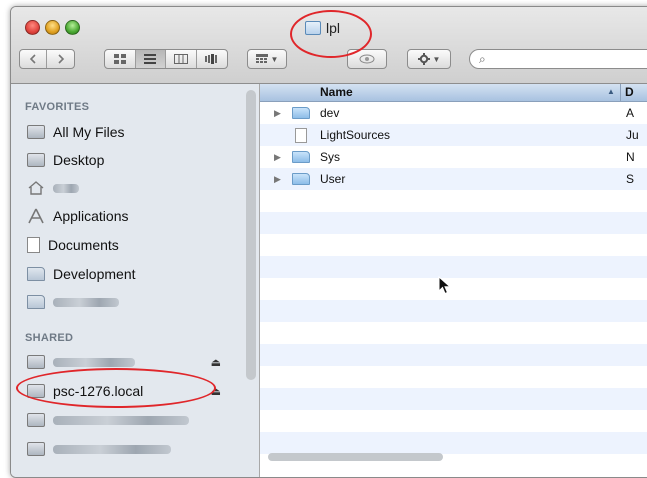  Describe the element at coordinates (72, 27) in the screenshot. I see `zoom-button` at that location.